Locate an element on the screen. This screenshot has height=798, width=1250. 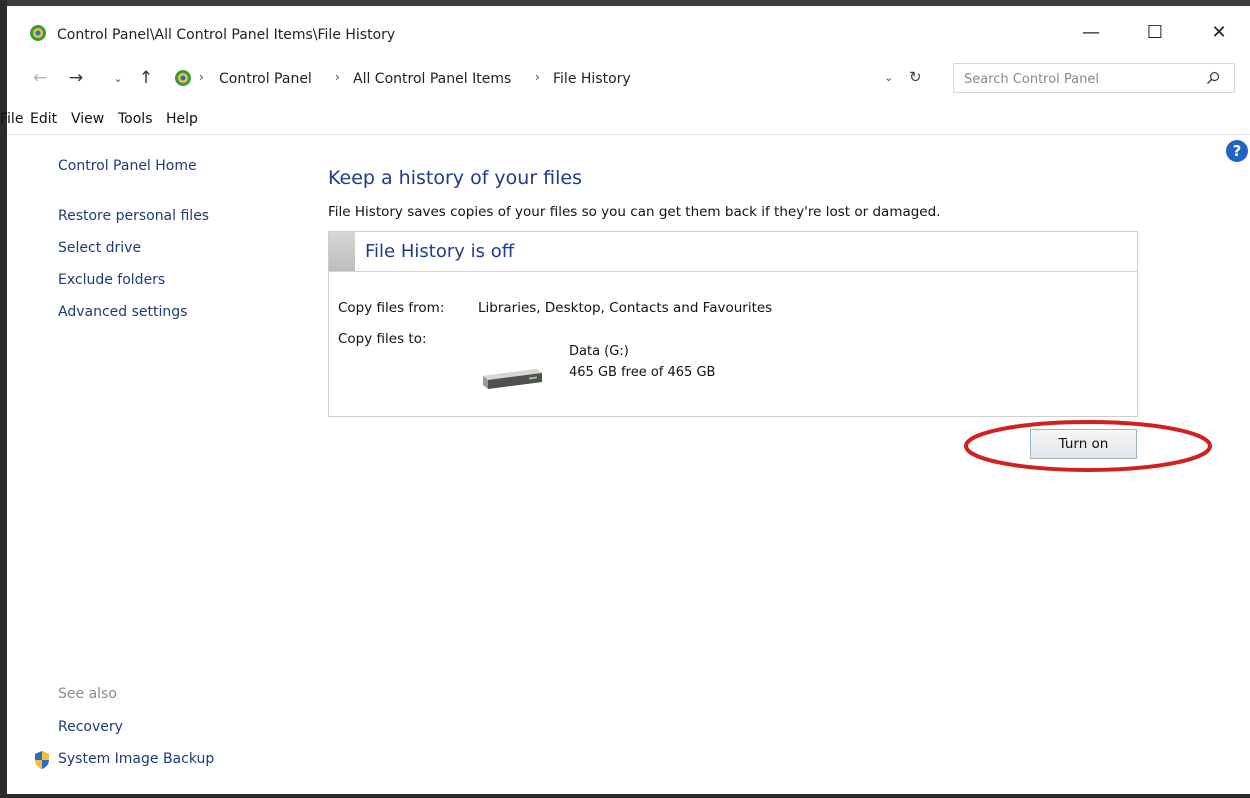
status-title: File History is off is located at coordinates (440, 251).